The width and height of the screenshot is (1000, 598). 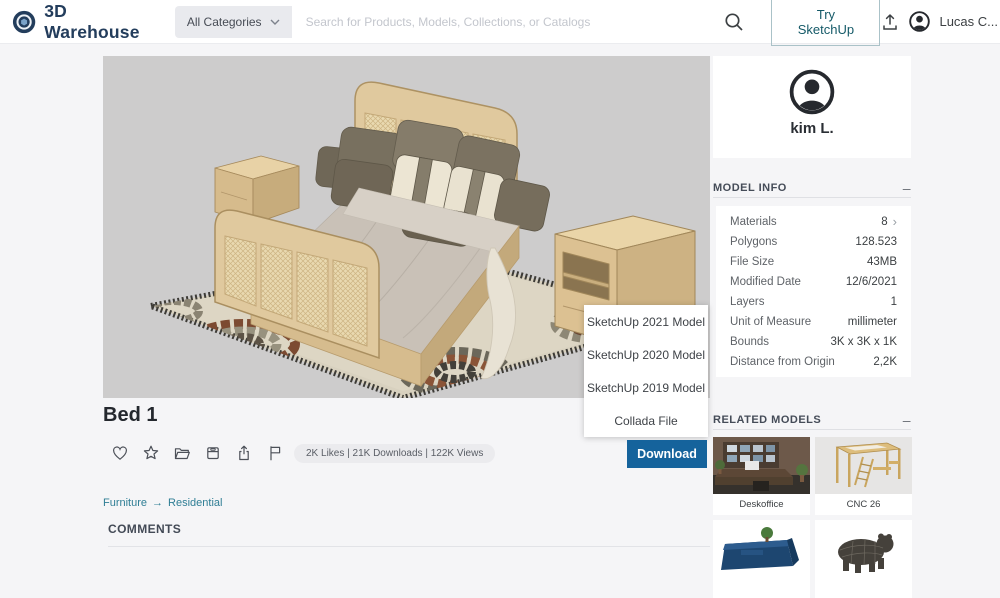 What do you see at coordinates (754, 242) in the screenshot?
I see `info-label: Polygons` at bounding box center [754, 242].